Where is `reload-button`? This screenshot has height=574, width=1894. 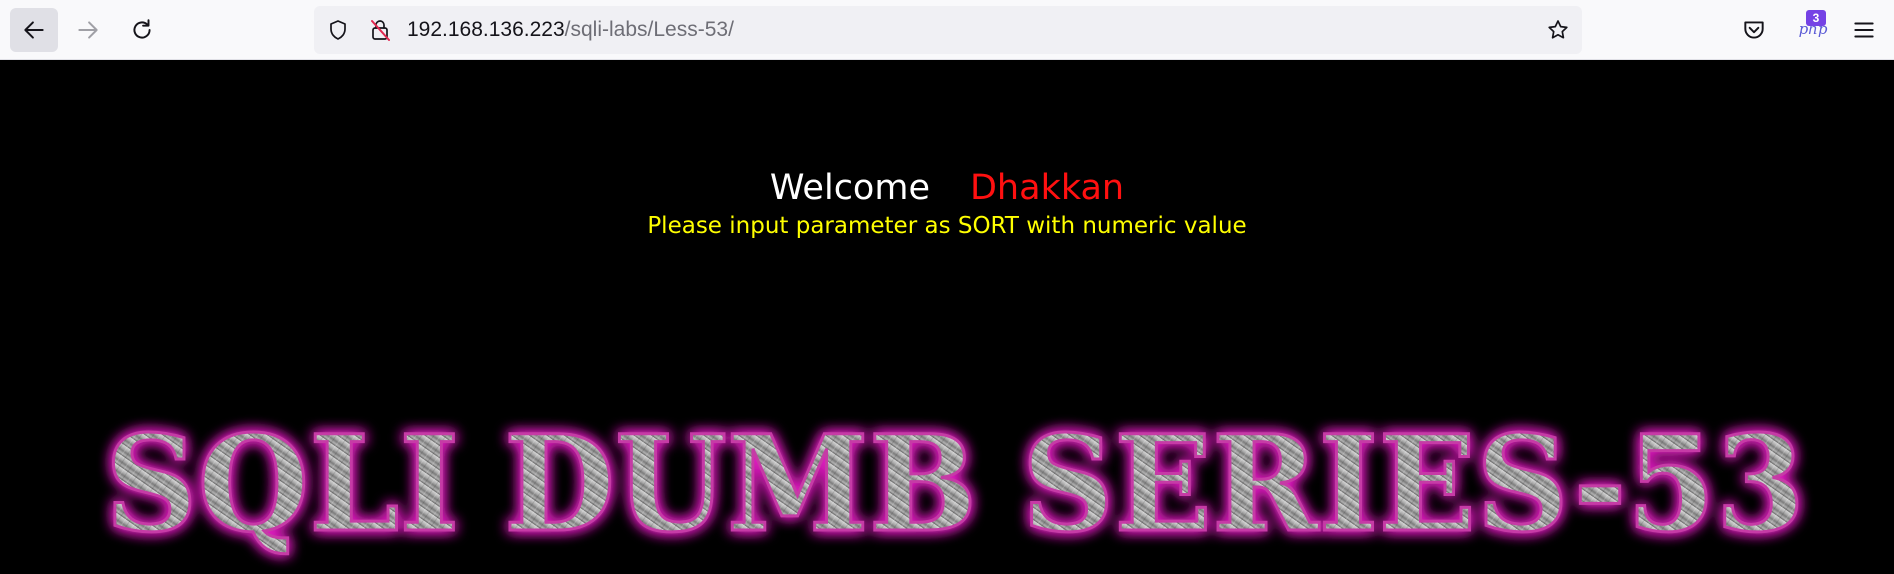 reload-button is located at coordinates (142, 30).